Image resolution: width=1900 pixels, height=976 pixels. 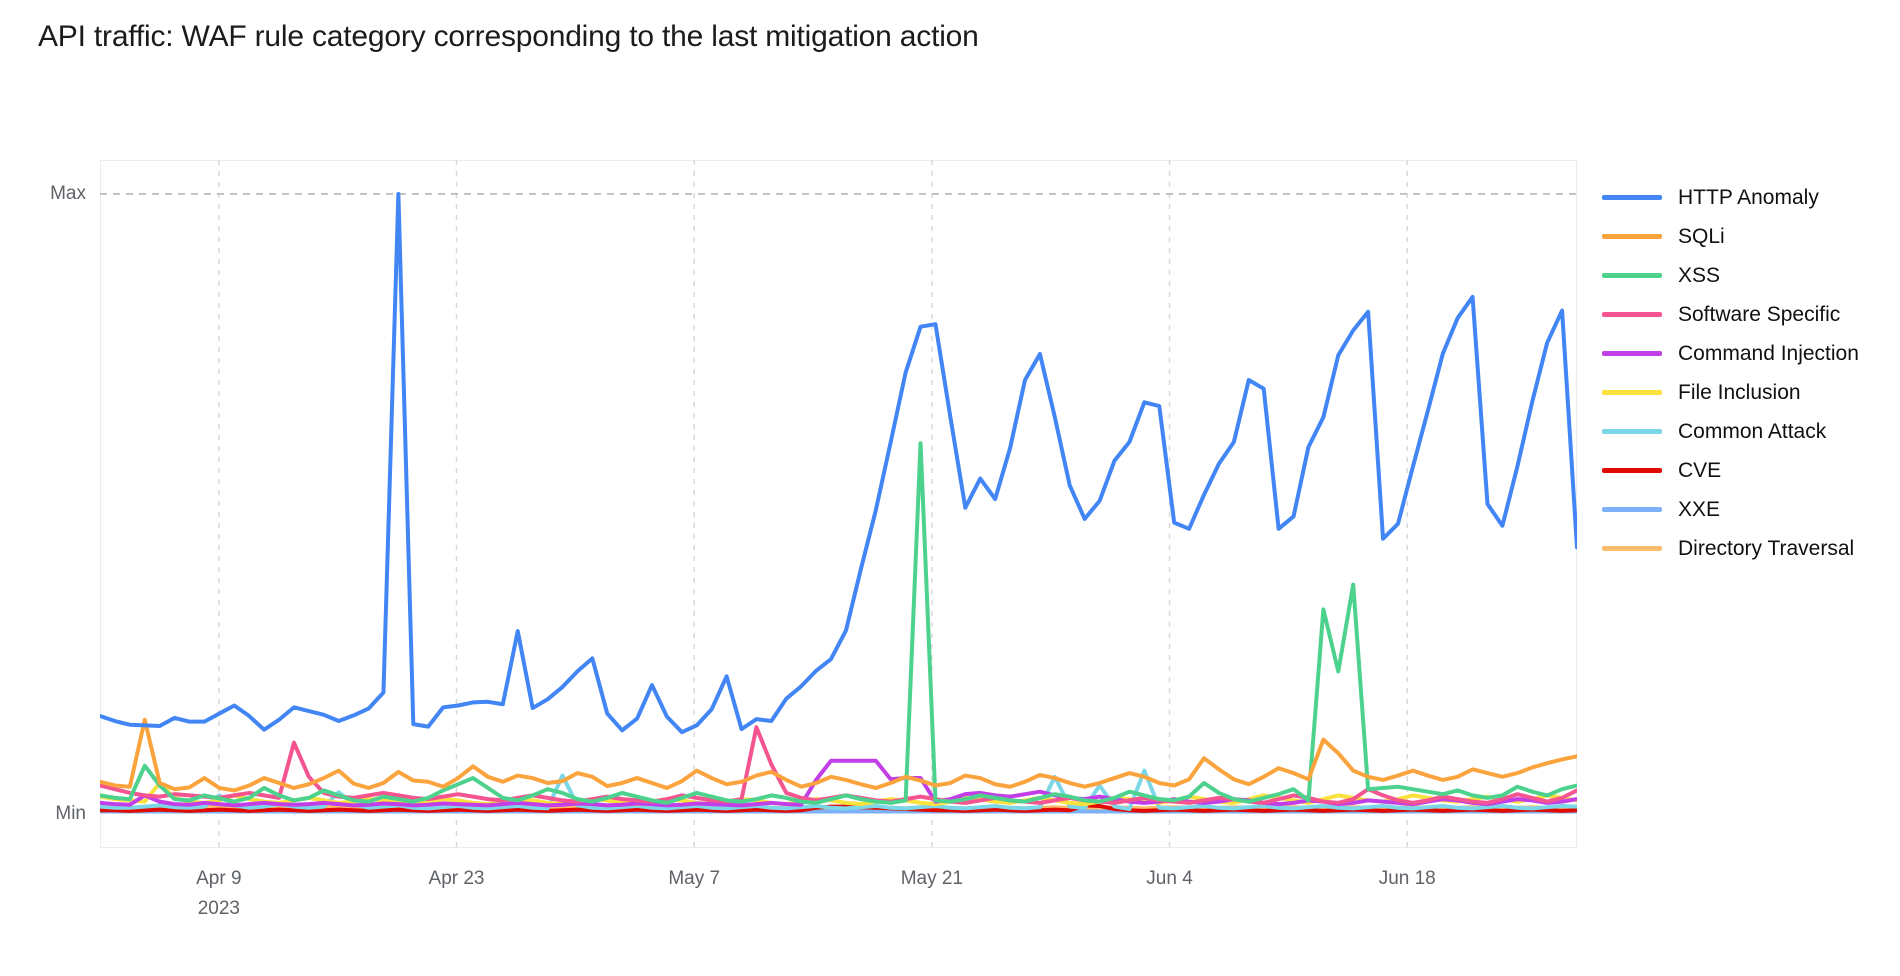 What do you see at coordinates (1699, 275) in the screenshot?
I see `legend-item-label: XSS` at bounding box center [1699, 275].